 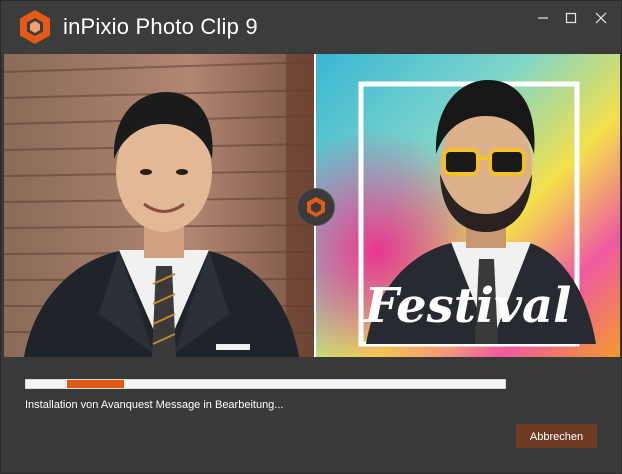 What do you see at coordinates (160, 26) in the screenshot?
I see `app-title: inPixio Photo Clip 9` at bounding box center [160, 26].